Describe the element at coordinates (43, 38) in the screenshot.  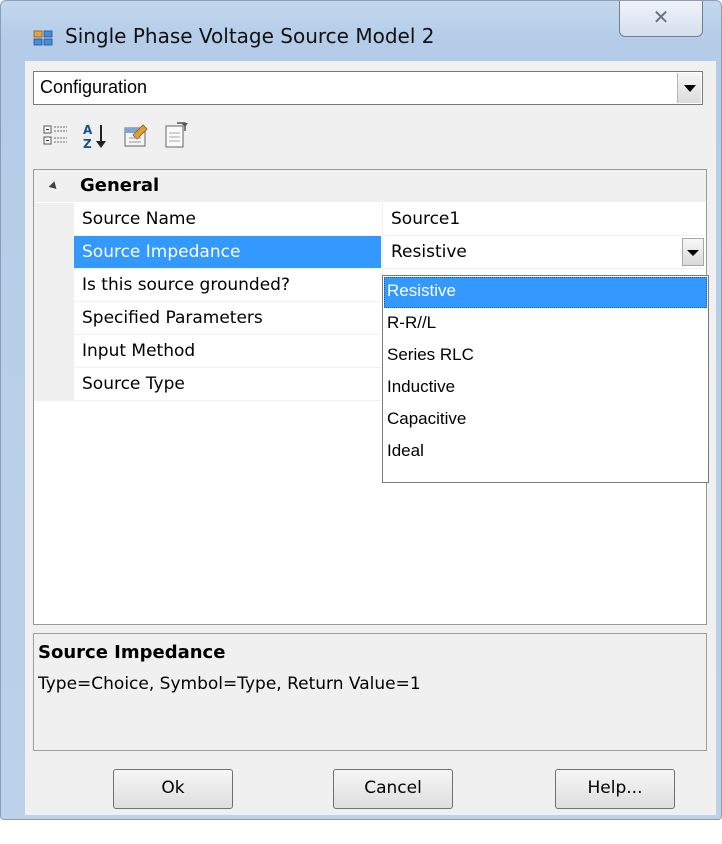
I see `app-icon` at that location.